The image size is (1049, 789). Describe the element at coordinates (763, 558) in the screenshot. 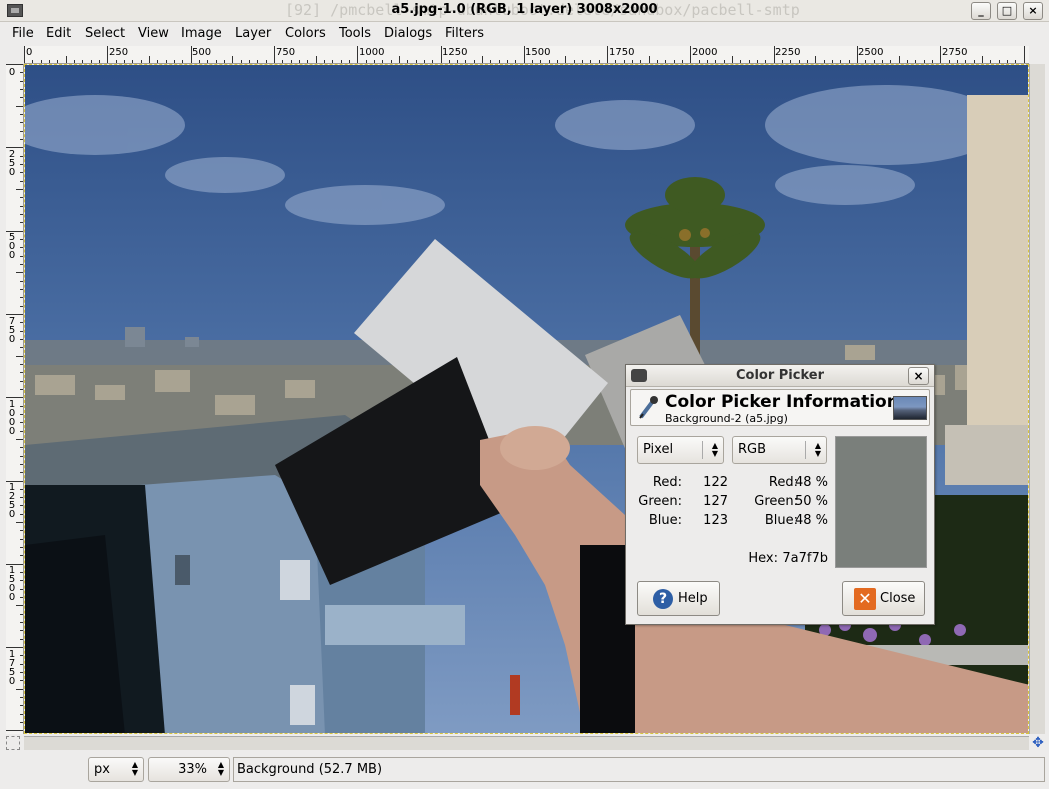

I see `hex-label: Hex:` at that location.